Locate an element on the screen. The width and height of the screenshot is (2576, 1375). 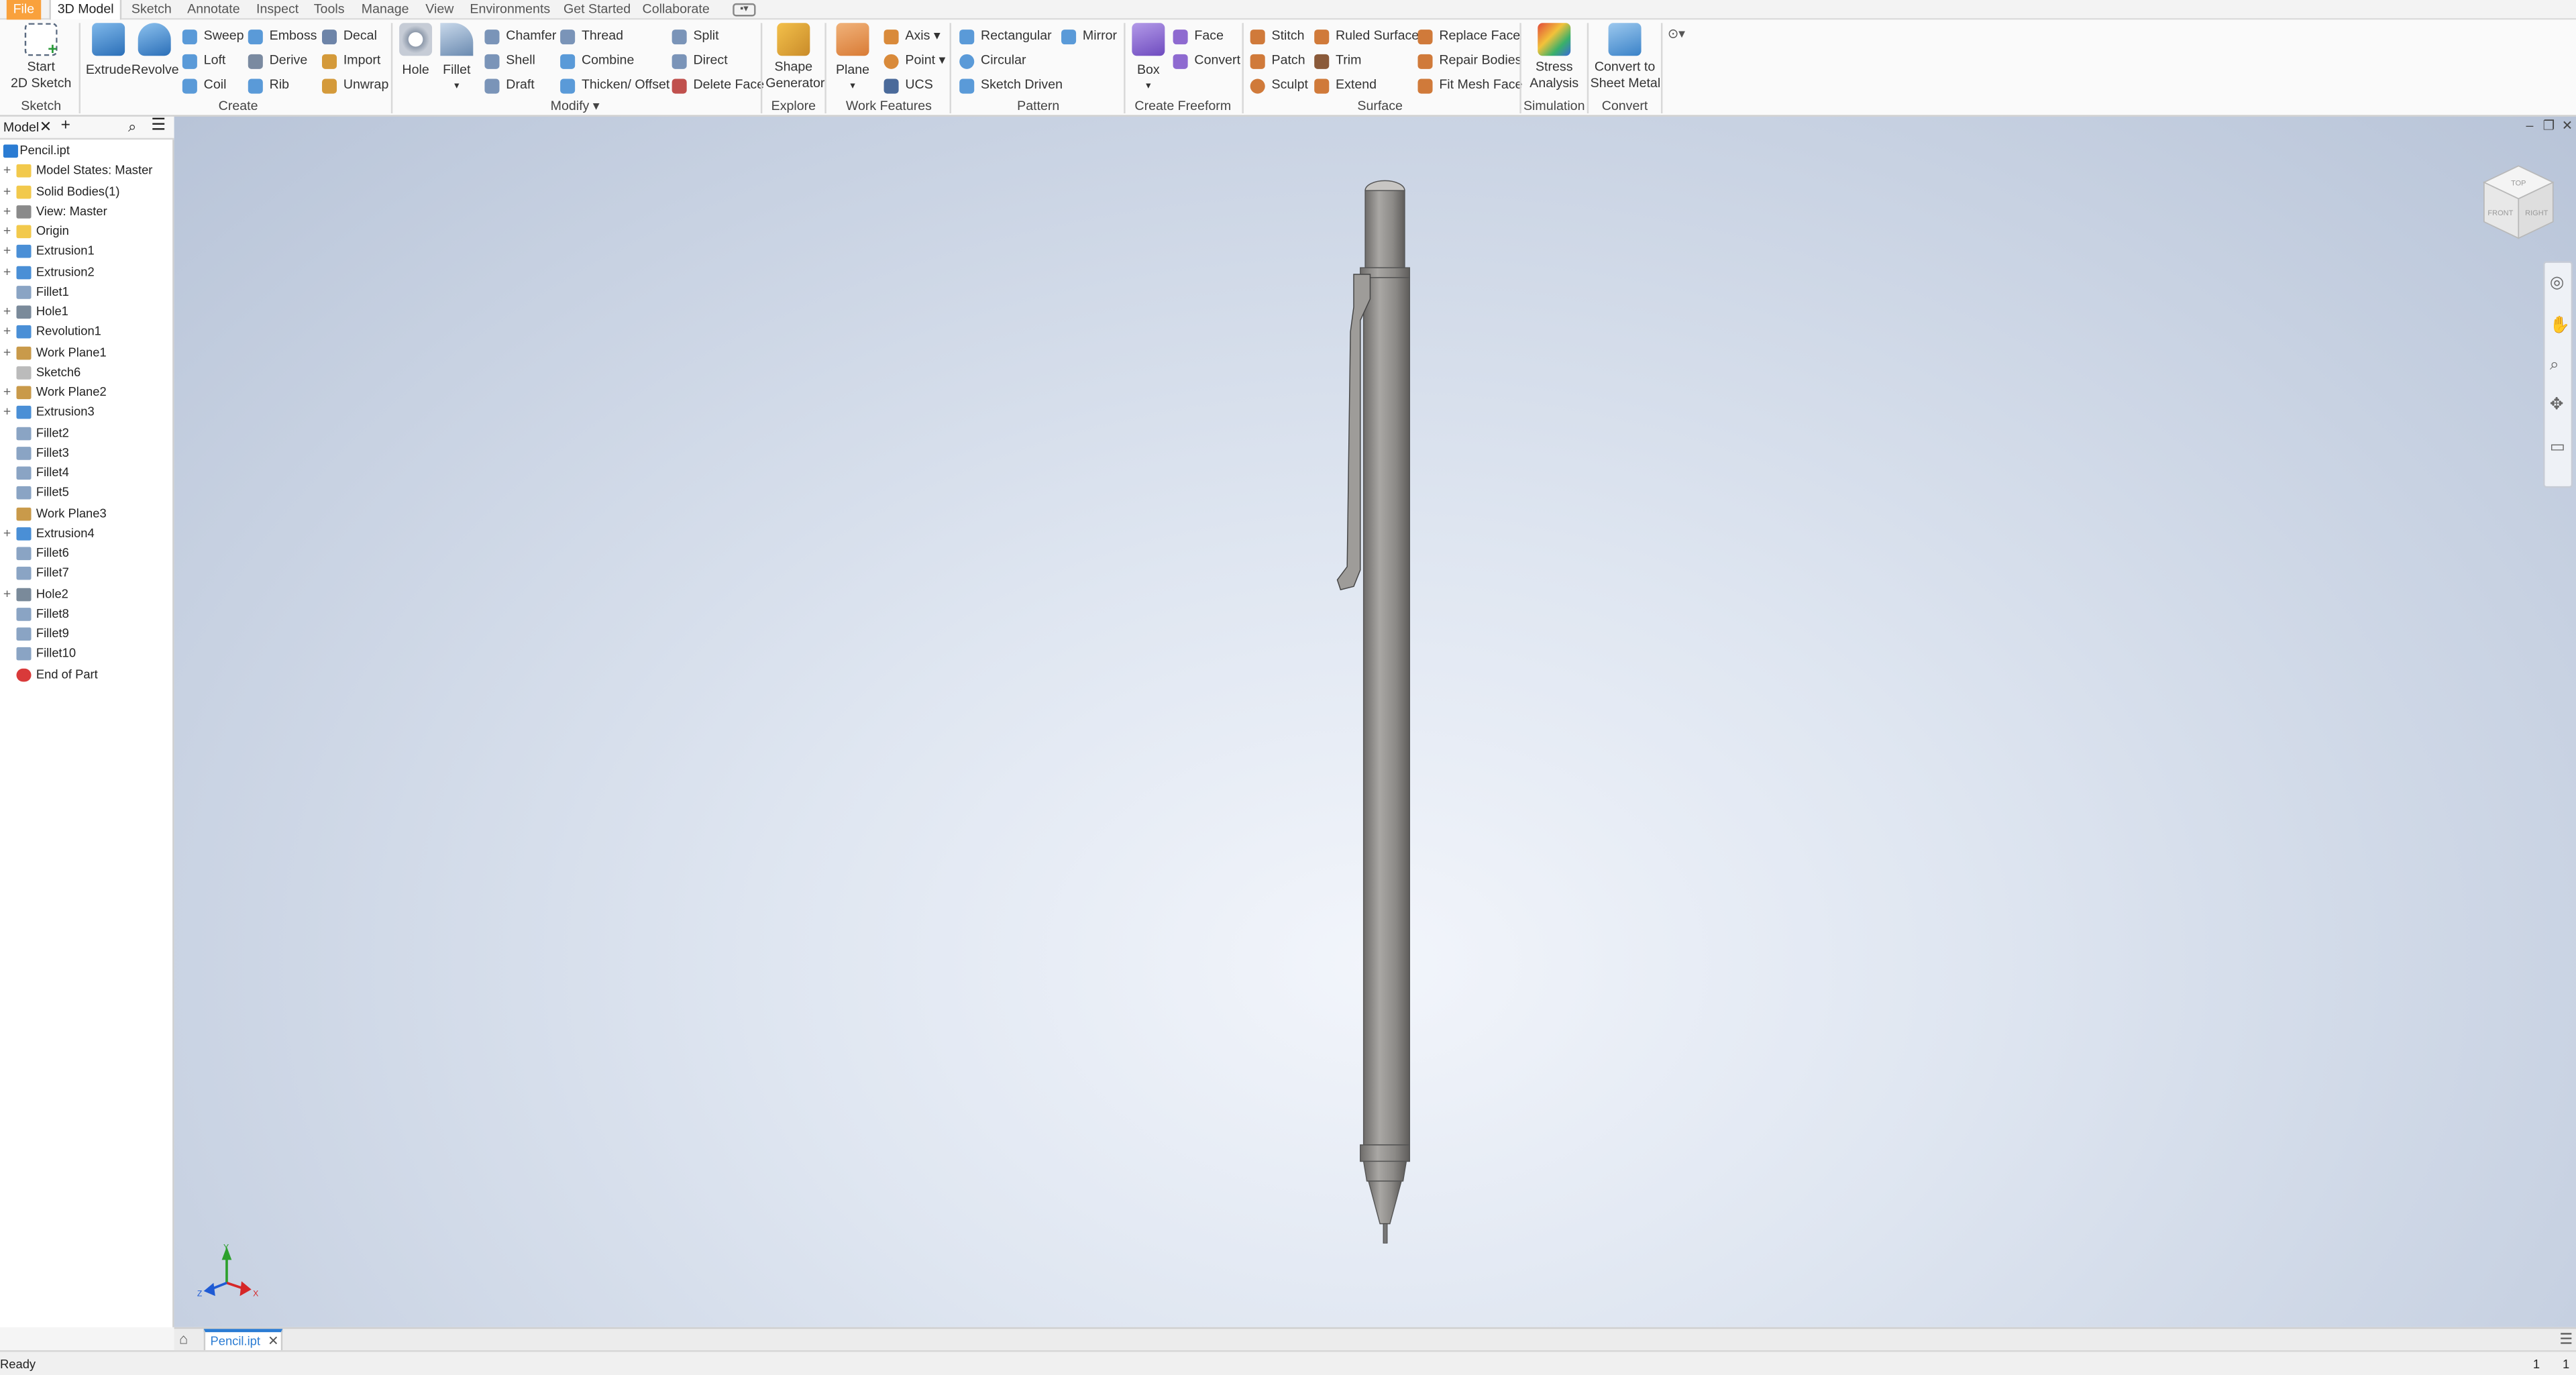
close-window-icon: ✕ is located at coordinates (2567, 126).